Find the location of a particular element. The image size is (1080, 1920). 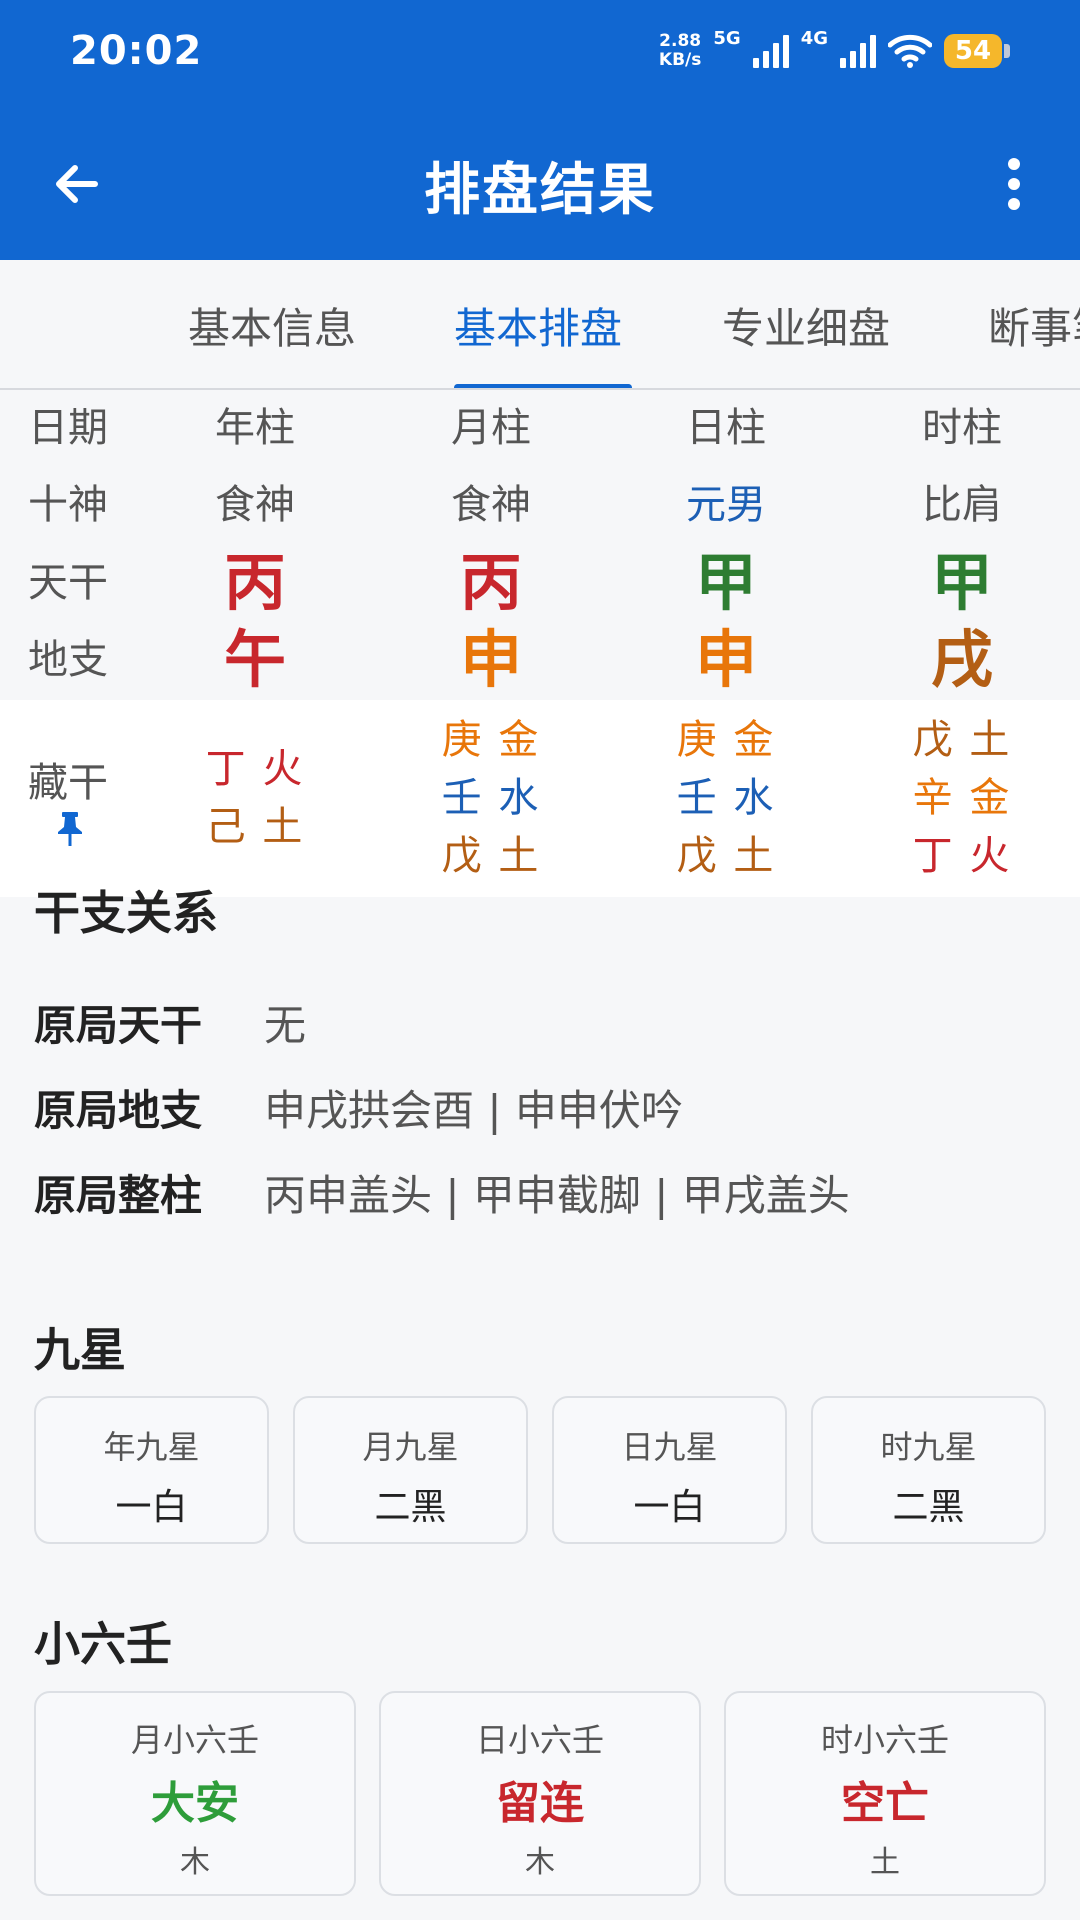

status-icons: 2.88 KB/s 5G 4G 54 is located at coordinates (834, 51).